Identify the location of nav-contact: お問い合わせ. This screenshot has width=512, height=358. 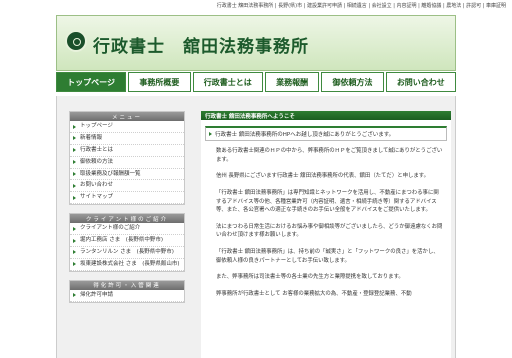
(420, 82).